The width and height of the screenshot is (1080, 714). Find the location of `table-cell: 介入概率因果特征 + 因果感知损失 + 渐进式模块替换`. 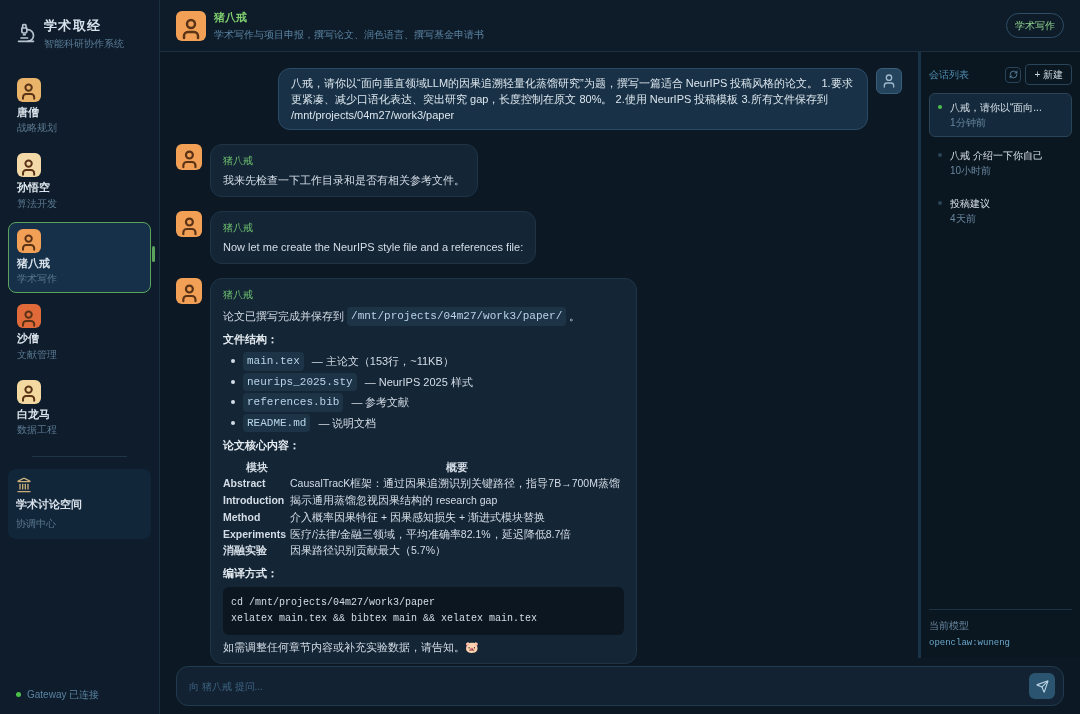

table-cell: 介入概率因果特征 + 因果感知损失 + 渐进式模块替换 is located at coordinates (417, 516).